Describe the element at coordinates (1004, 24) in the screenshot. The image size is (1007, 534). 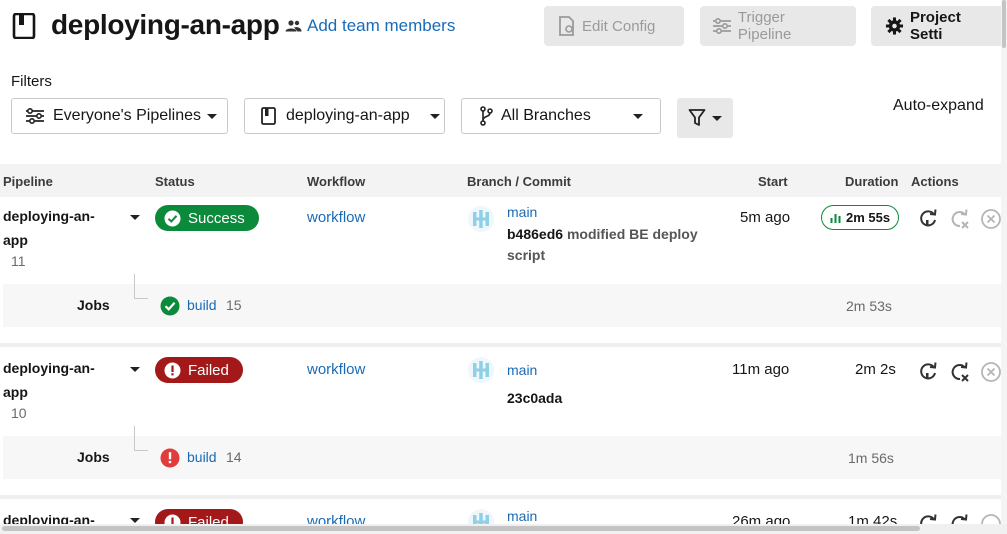
I see `vertical-scrollbar-thumb` at that location.